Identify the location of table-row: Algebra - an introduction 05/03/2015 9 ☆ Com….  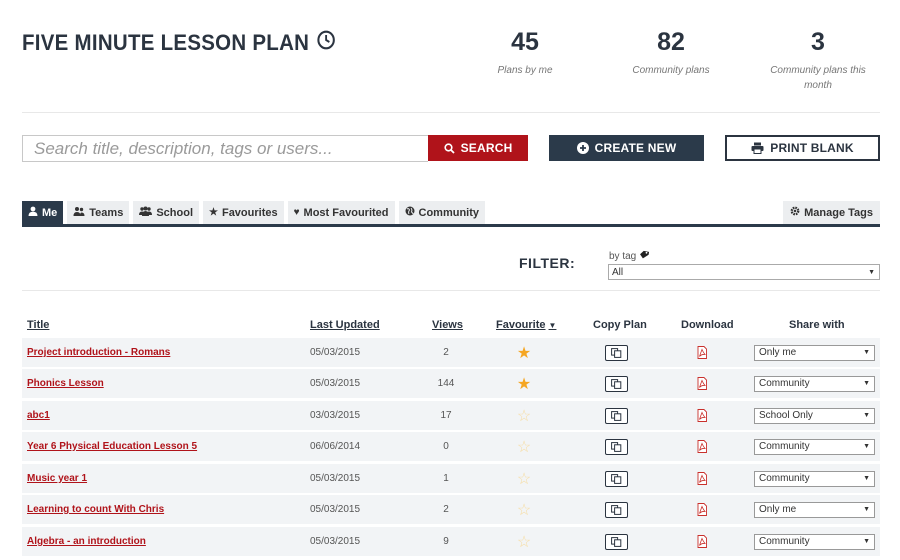
(451, 541).